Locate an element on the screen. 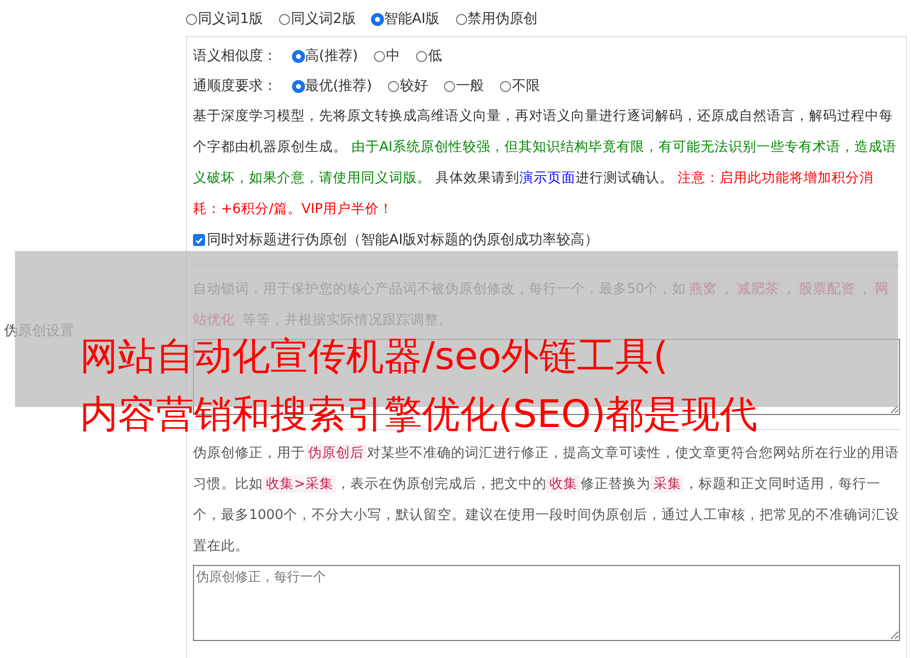 The height and width of the screenshot is (658, 911). ai-description: 基于深度学习模型，先将原文转换成高维语义向量，再对语义向量进行逐词解码，还原成自然语言，解码过程中每个字都由机器原创生成。 由于AI系统原创性较强，但其知识结构毕竟有限，有可能无法识别一些专有术语，造成语义破坏，如果介意，请使用同义词版。 具体效果请到演示页面进行测试确认。 注意：启用此功能将增加积分消耗：+6积分/篇。VIP用户半价！ is located at coordinates (545, 163).